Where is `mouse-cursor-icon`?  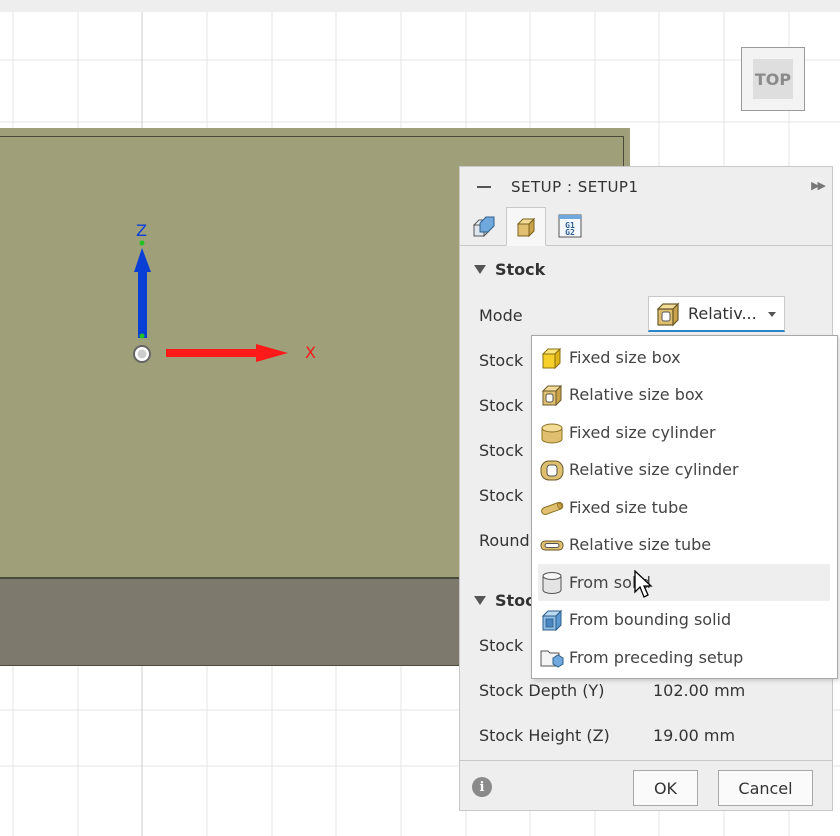
mouse-cursor-icon is located at coordinates (643, 584).